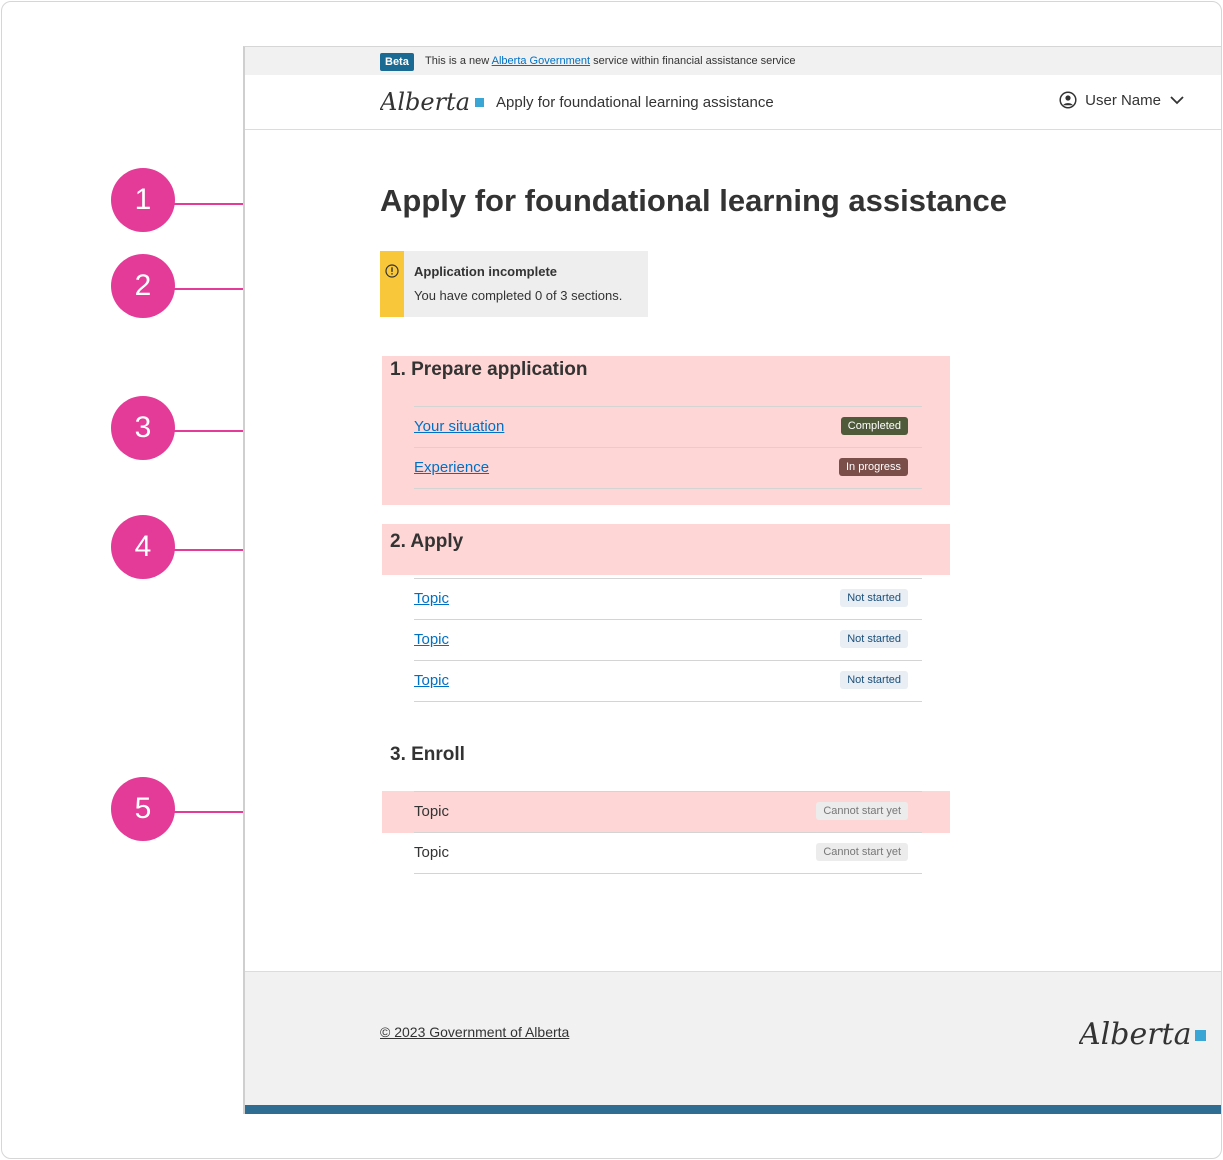  What do you see at coordinates (392, 284) in the screenshot?
I see `callout-accent` at bounding box center [392, 284].